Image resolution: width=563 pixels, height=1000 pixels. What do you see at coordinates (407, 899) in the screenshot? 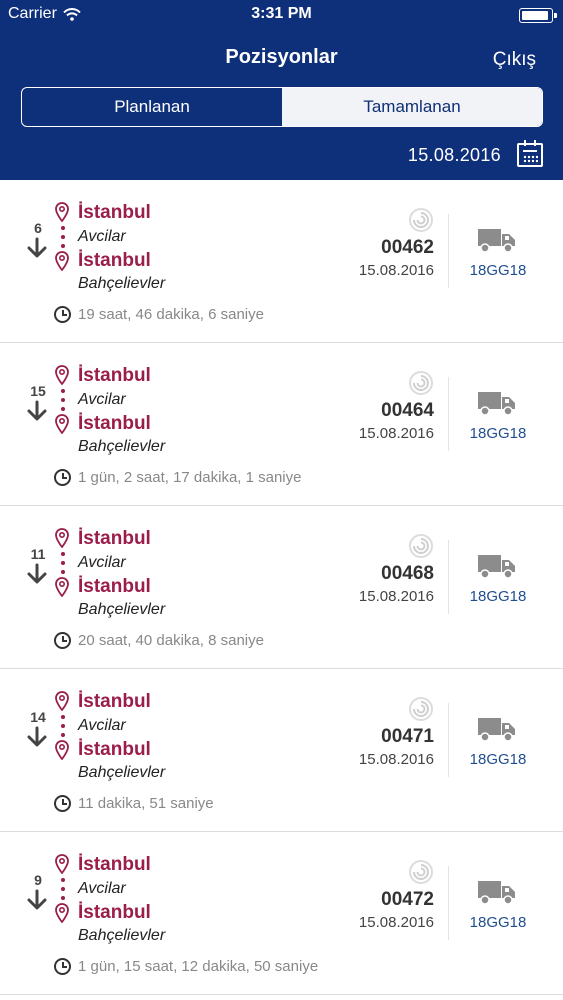
I see `order-number: 00472` at bounding box center [407, 899].